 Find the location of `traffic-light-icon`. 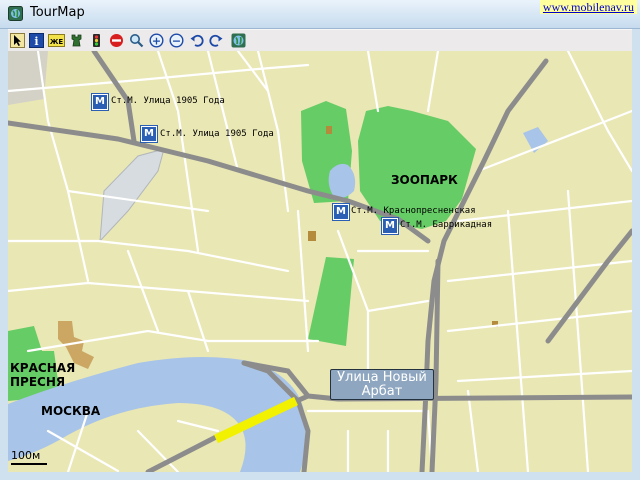

traffic-light-icon is located at coordinates (96, 40).